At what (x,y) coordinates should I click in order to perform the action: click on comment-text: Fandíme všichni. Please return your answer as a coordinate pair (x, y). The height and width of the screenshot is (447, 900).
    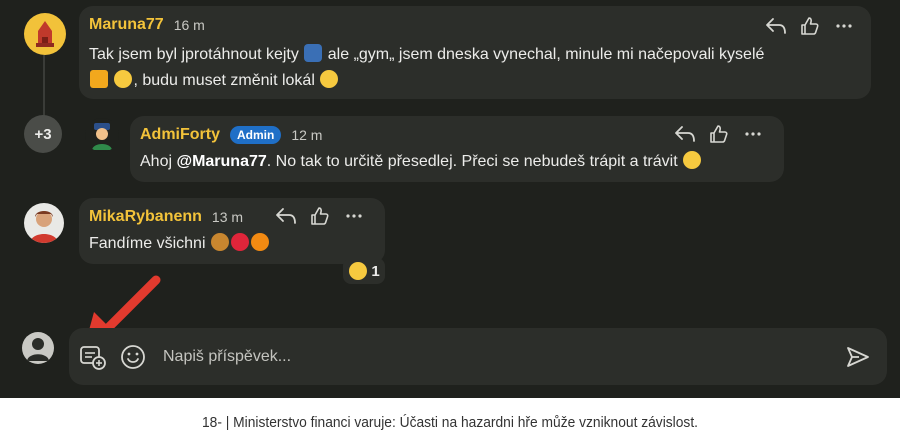
    Looking at the image, I should click on (234, 244).